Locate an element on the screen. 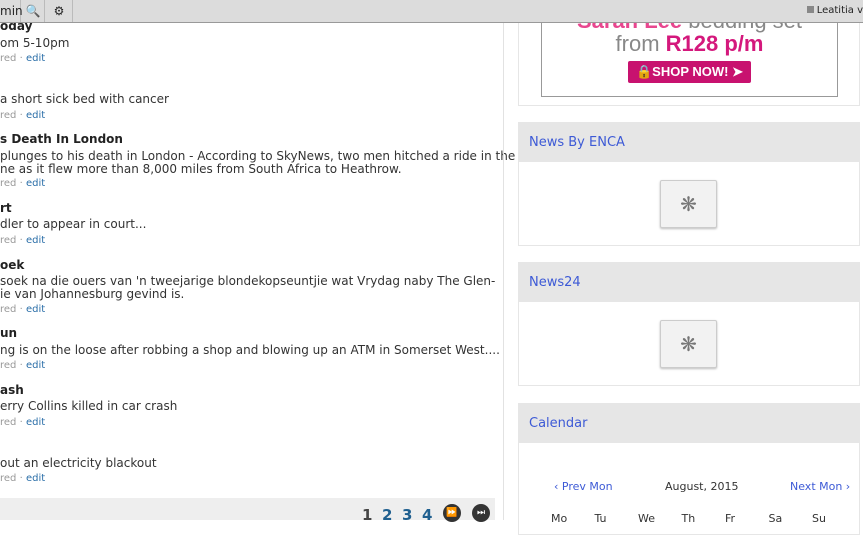 Image resolution: width=863 pixels, height=535 pixels. admin-menu: min is located at coordinates (11, 11).